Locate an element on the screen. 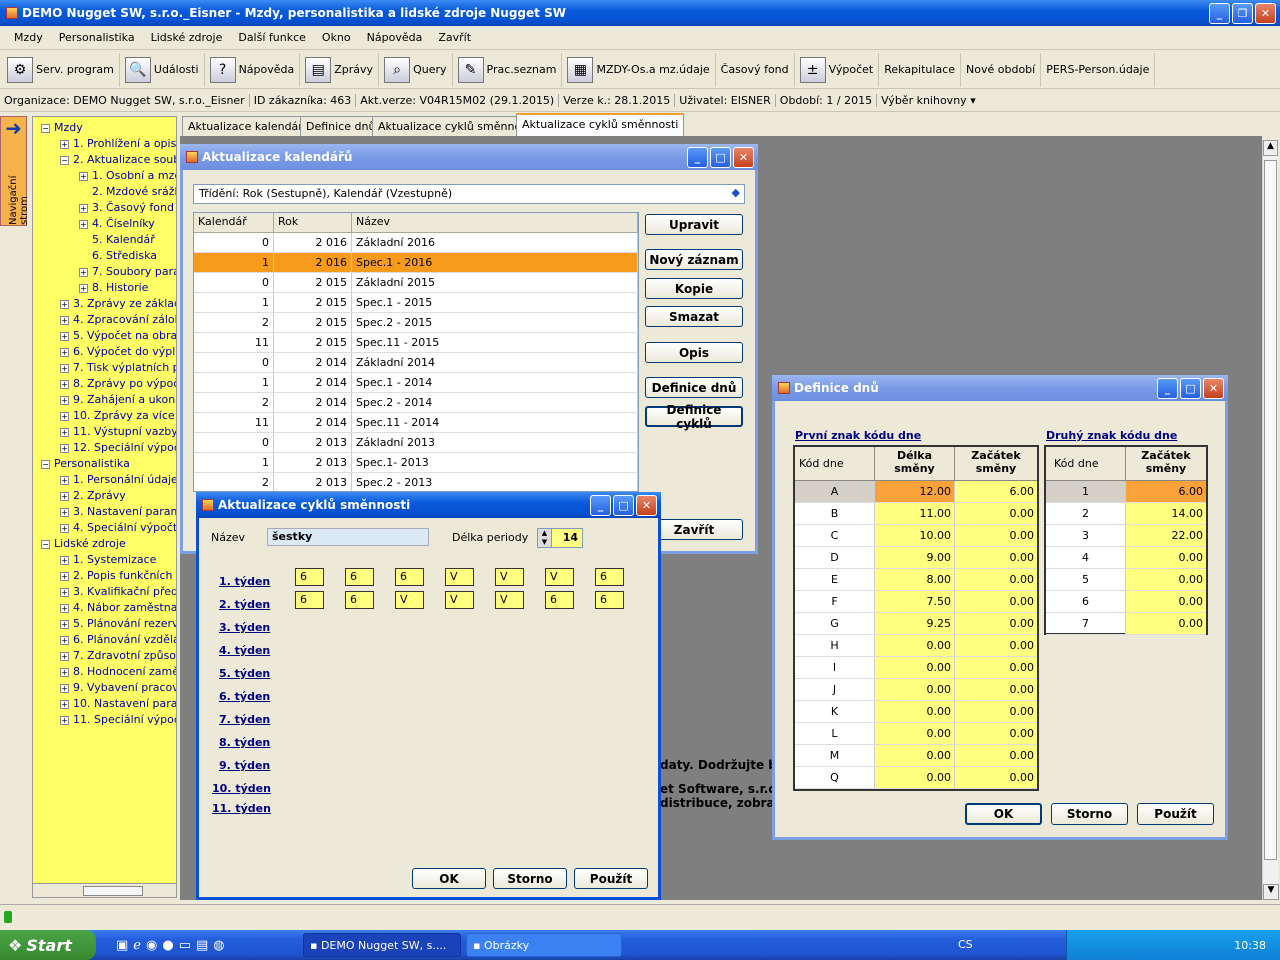  tree-item: +10. Zprávy za více c is located at coordinates (118, 415).